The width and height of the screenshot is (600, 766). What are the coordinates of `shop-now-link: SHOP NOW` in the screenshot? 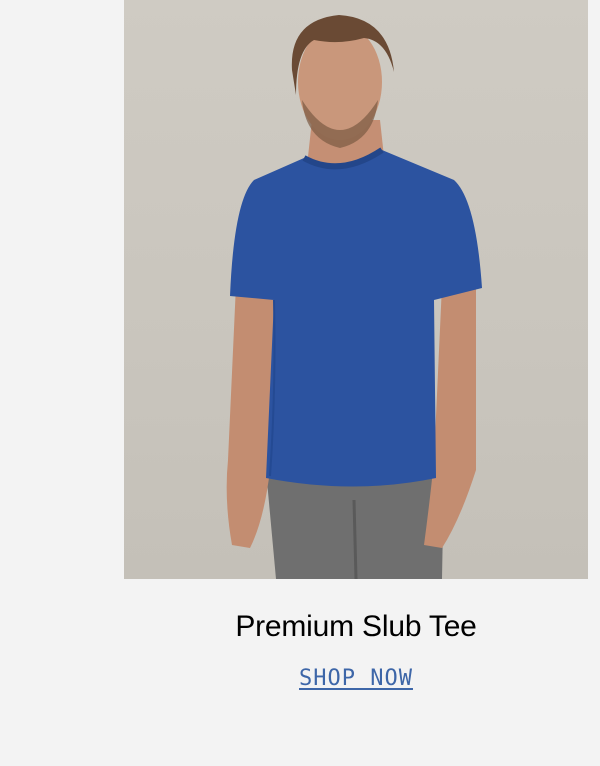 It's located at (356, 678).